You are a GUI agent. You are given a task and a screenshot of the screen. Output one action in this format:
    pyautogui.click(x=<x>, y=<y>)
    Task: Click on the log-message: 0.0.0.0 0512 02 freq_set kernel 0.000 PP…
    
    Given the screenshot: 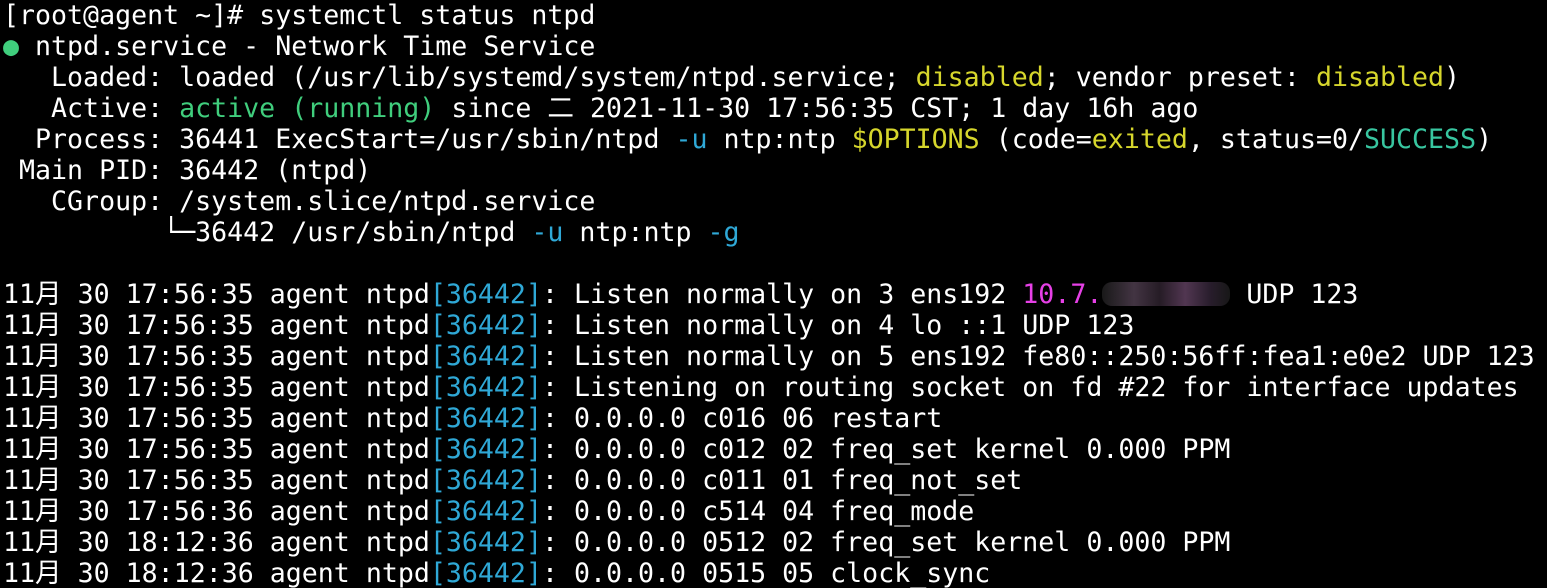 What is the action you would take?
    pyautogui.click(x=902, y=542)
    